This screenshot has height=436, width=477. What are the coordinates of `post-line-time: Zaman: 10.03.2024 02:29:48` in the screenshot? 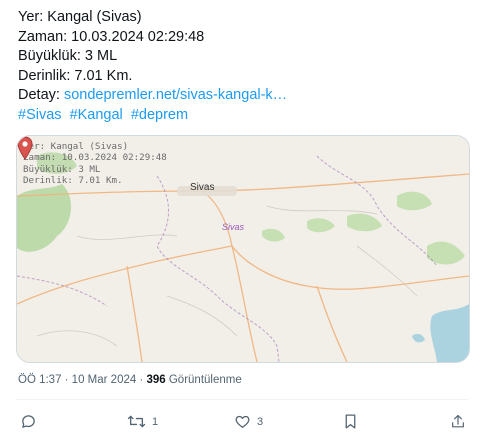 It's located at (111, 36).